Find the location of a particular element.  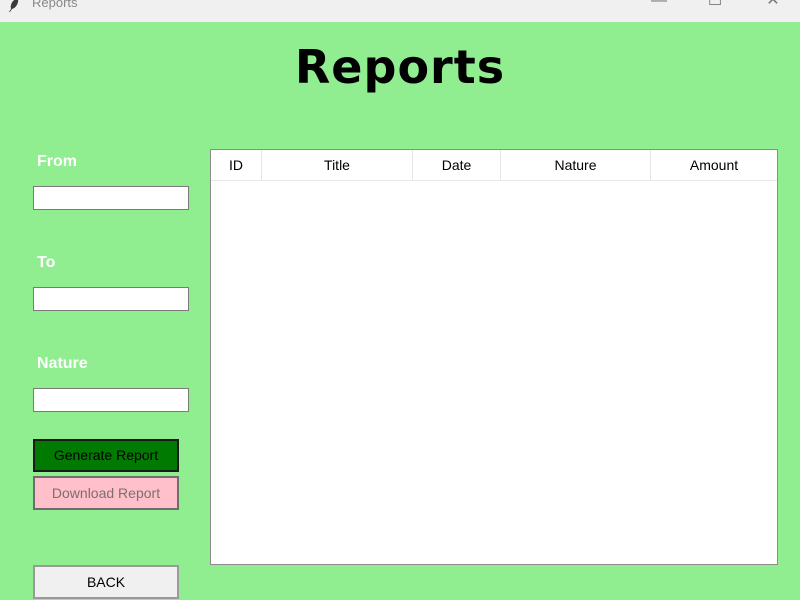

from-label: From is located at coordinates (57, 161).